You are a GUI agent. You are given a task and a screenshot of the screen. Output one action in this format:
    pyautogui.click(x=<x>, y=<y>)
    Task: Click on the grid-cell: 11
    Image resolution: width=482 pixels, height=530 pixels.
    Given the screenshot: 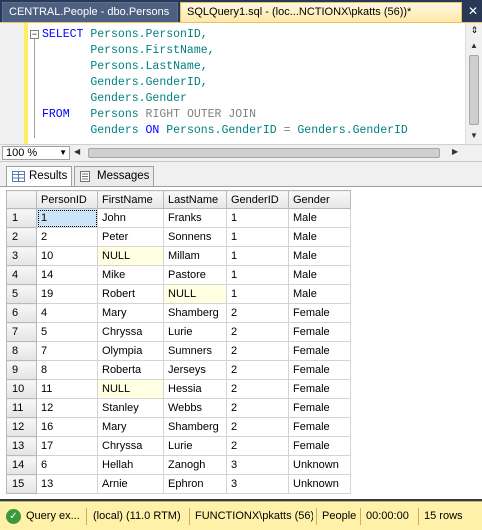 What is the action you would take?
    pyautogui.click(x=67, y=389)
    